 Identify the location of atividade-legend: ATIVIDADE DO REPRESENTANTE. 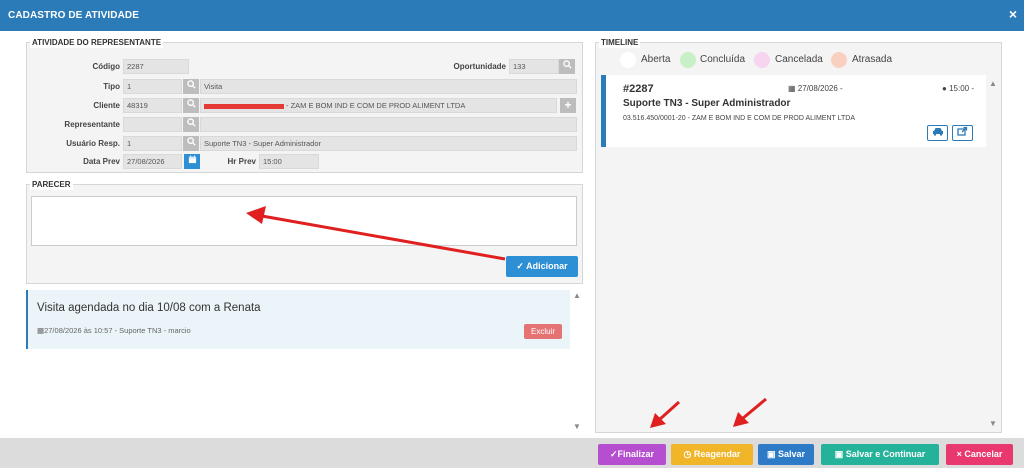
(97, 43).